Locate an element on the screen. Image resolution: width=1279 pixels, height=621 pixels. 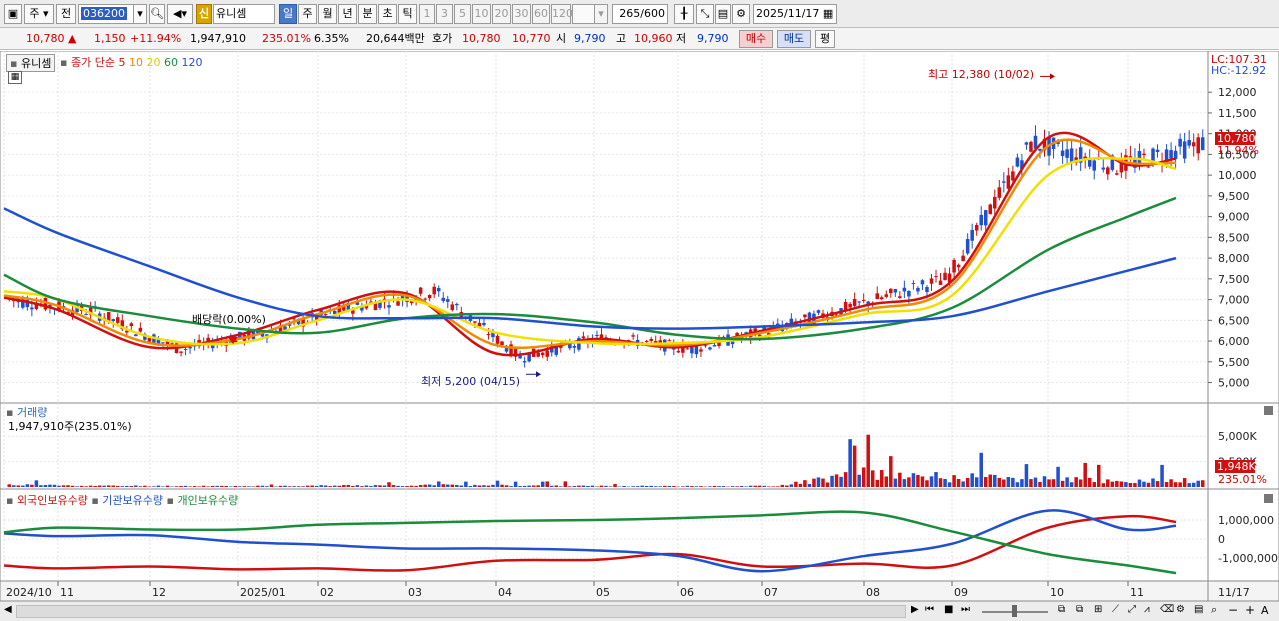
eval-button: 평 is located at coordinates (825, 39).